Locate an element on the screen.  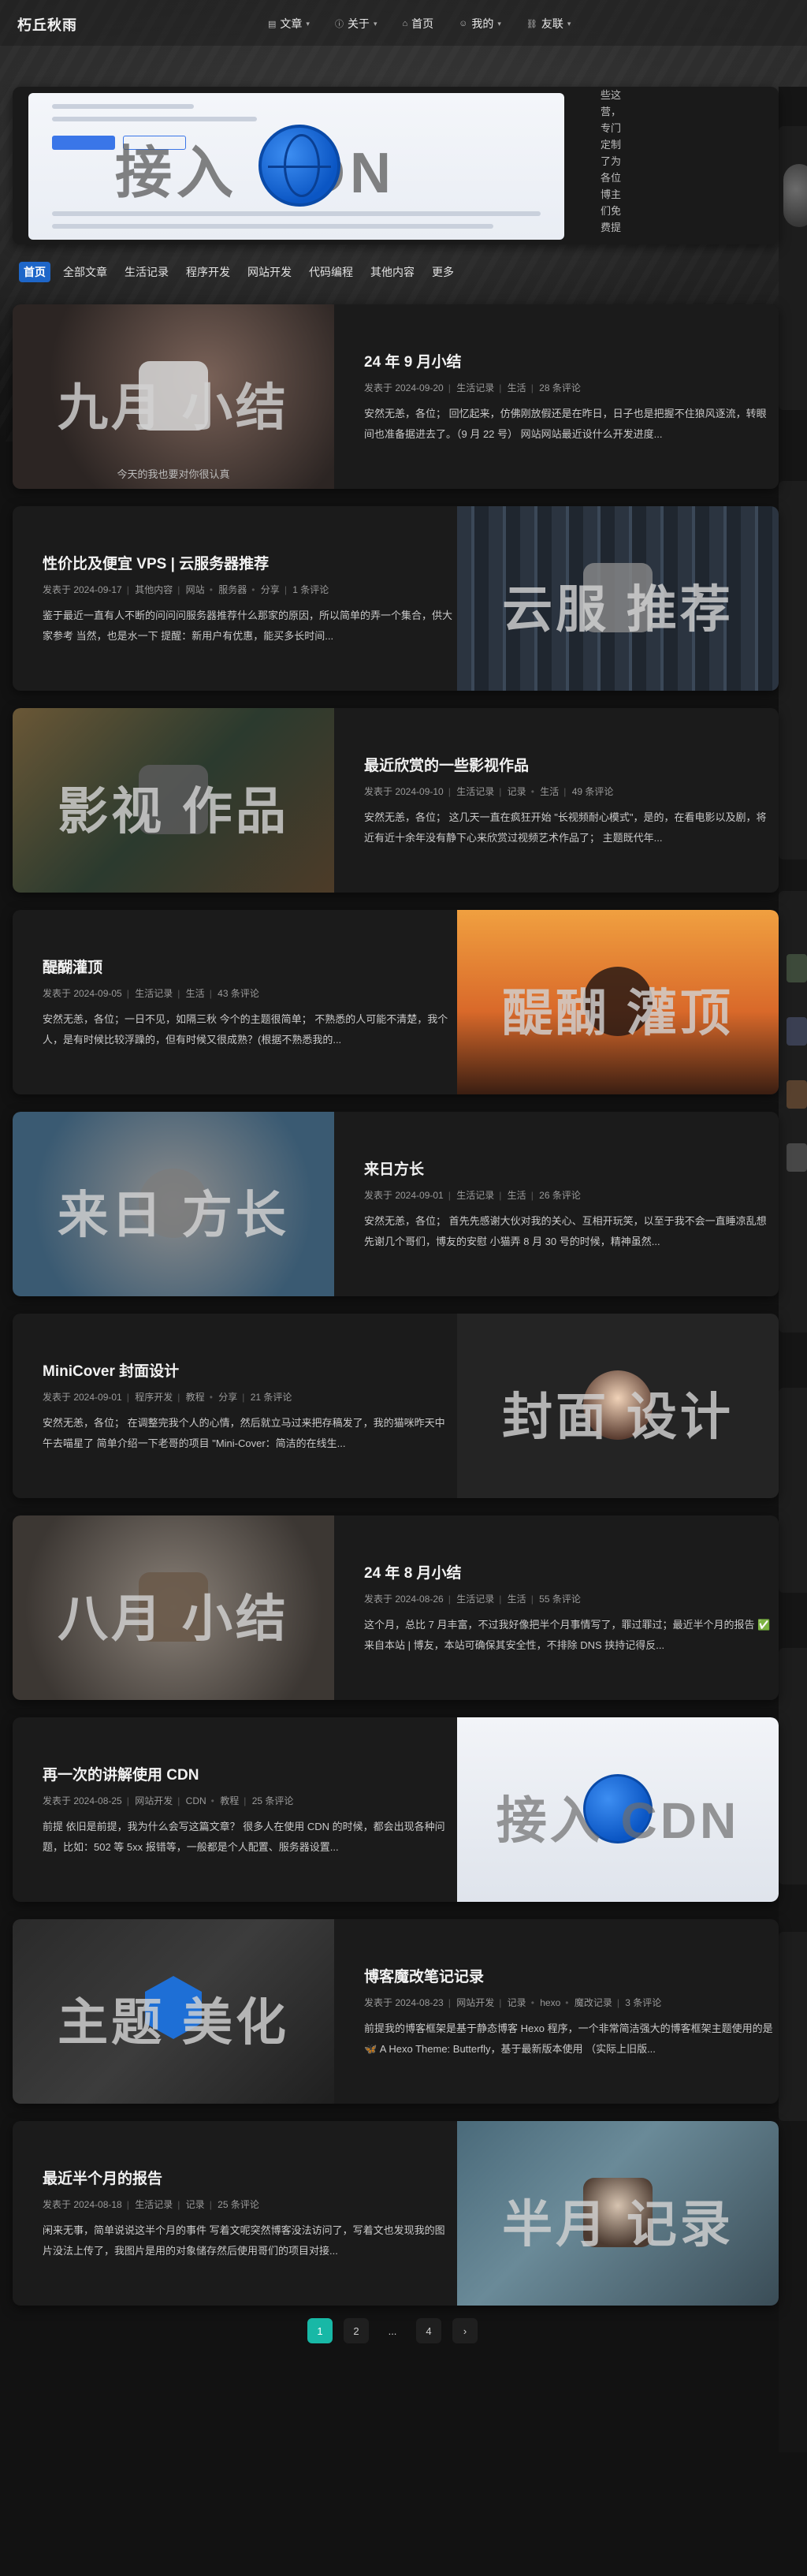
post-comments: 55 条评论 is located at coordinates (560, 1599).